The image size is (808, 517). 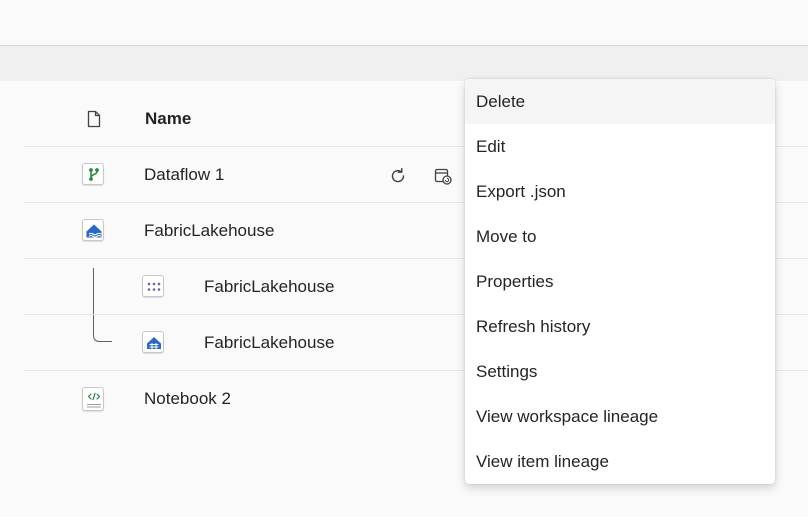 I want to click on item-name: Dataflow 1, so click(x=184, y=175).